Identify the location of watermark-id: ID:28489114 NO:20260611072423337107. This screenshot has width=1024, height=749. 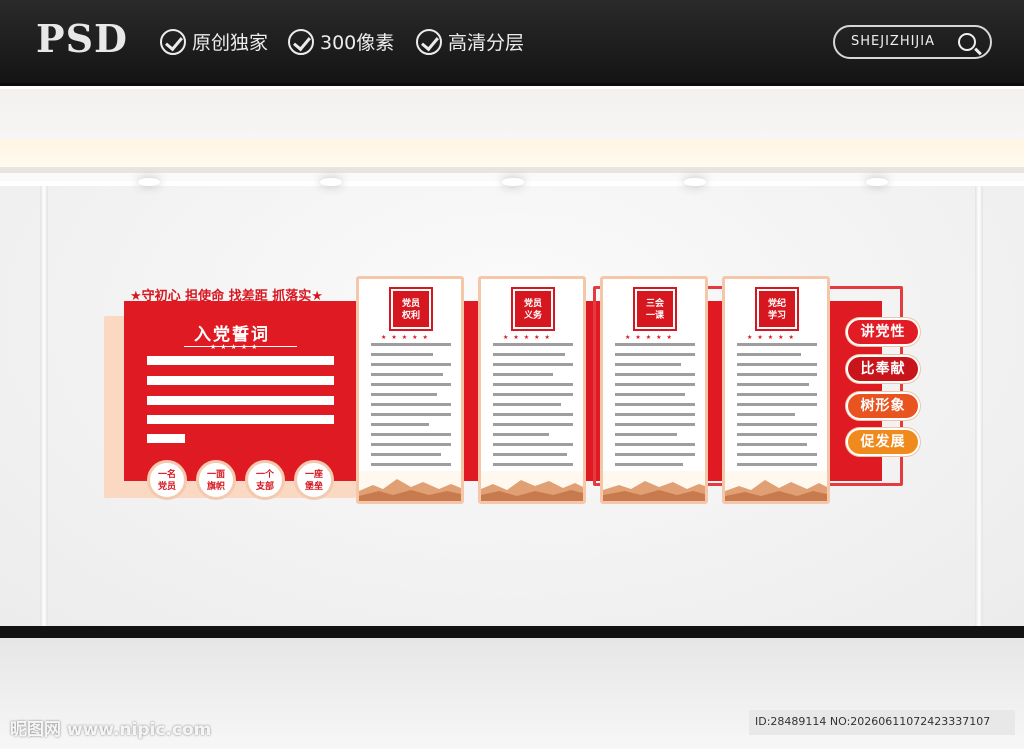
(882, 722).